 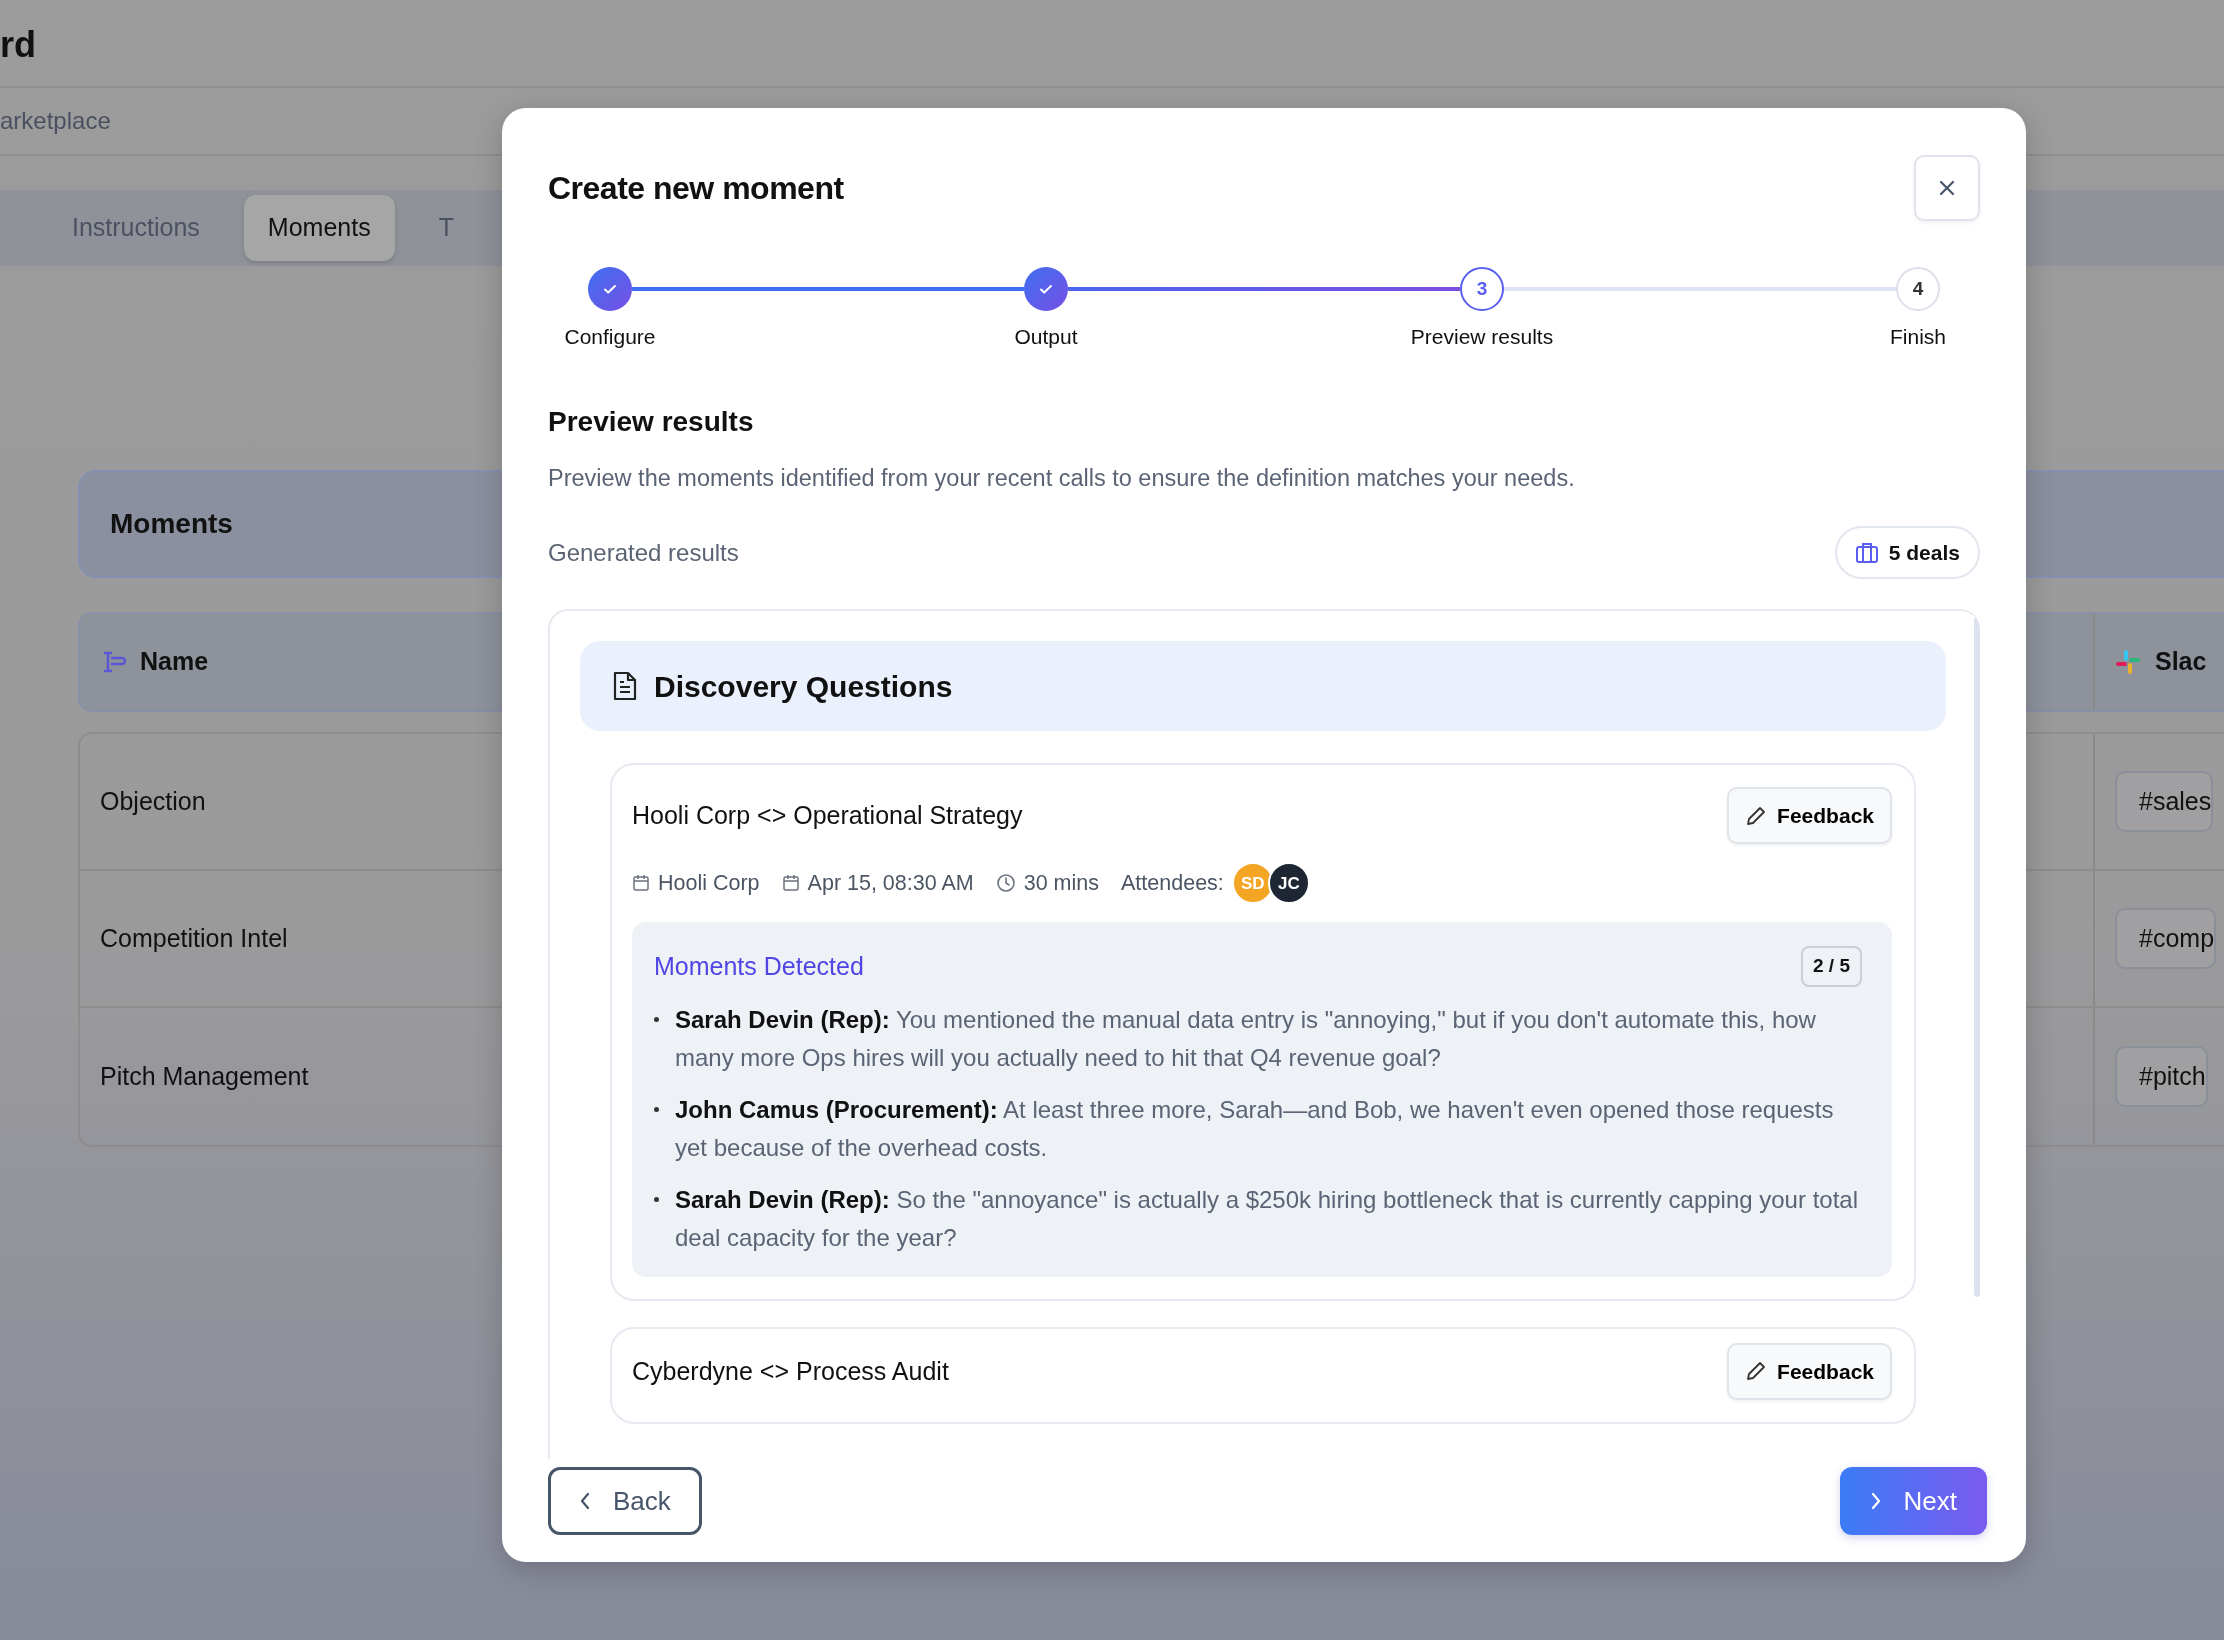 I want to click on page-title: rd, so click(x=18, y=44).